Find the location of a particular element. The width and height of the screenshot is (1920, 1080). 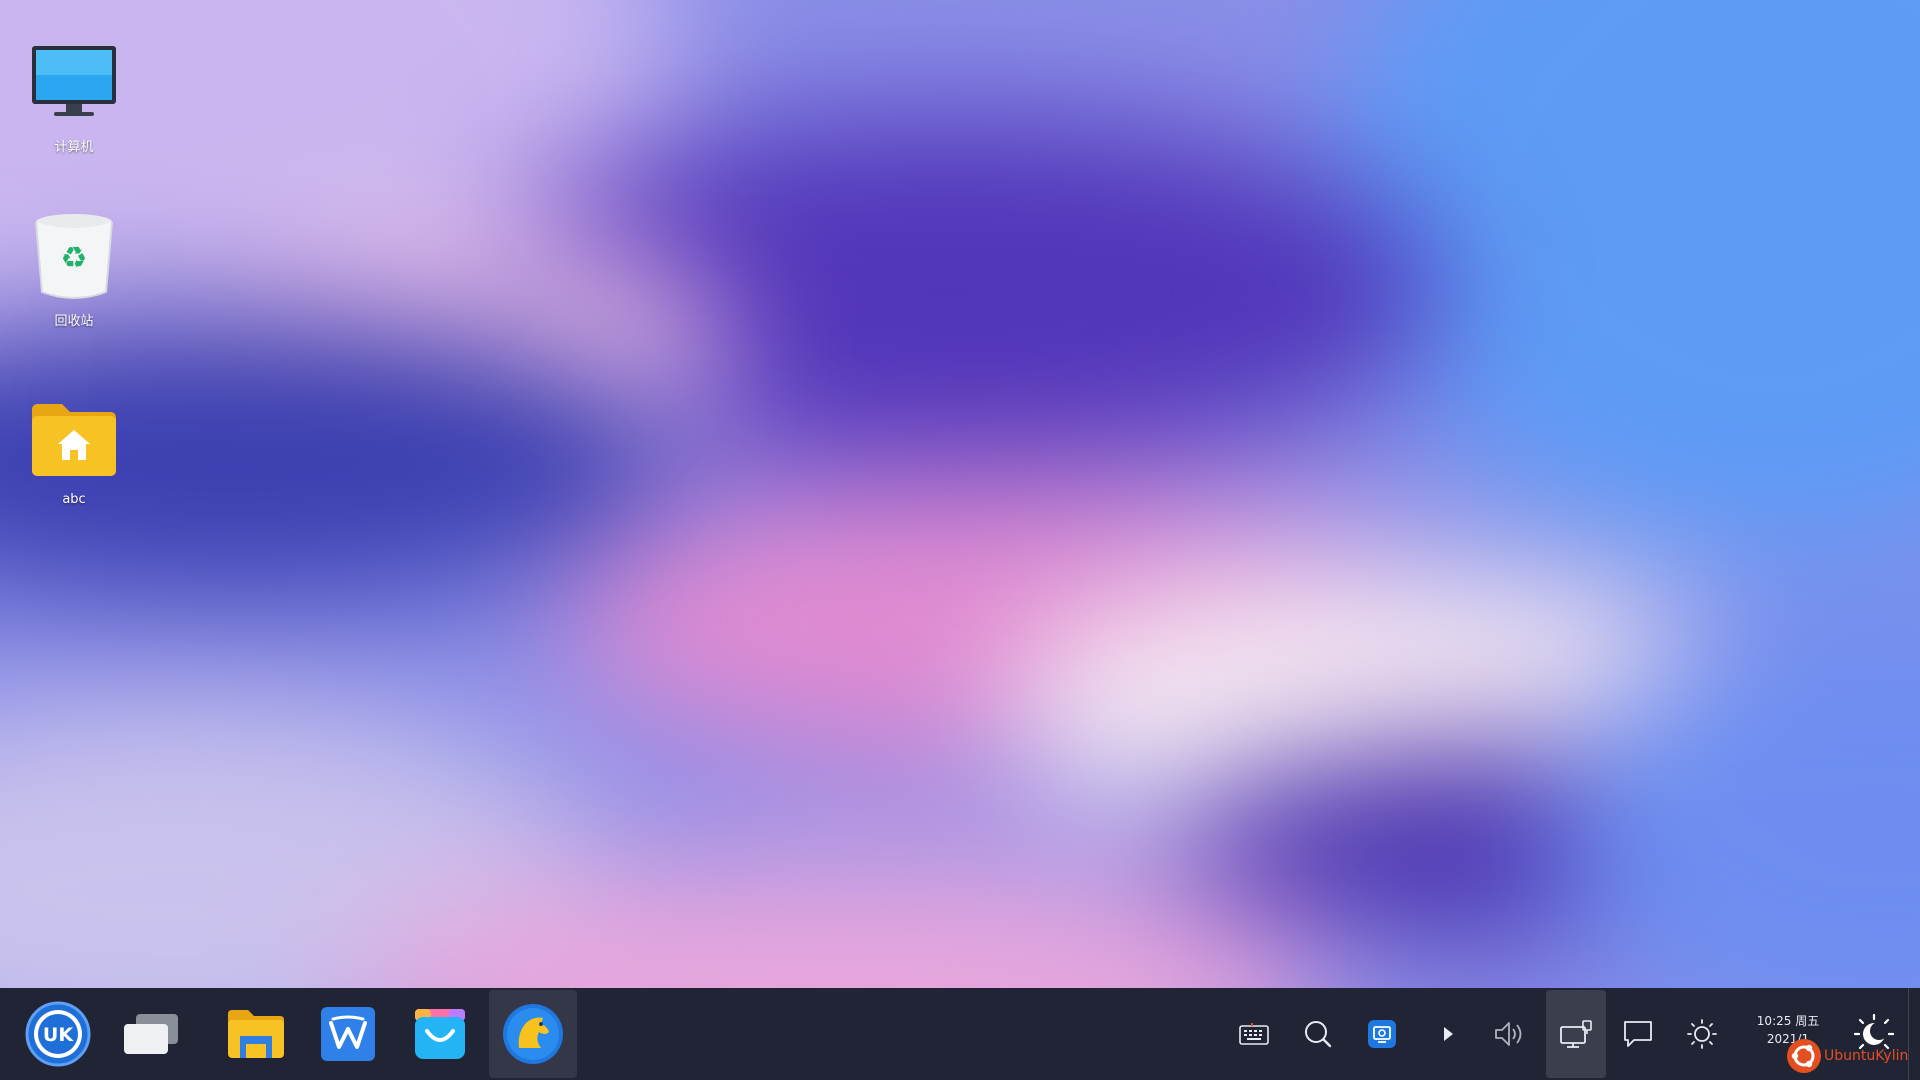

volume-button is located at coordinates (1510, 1034).